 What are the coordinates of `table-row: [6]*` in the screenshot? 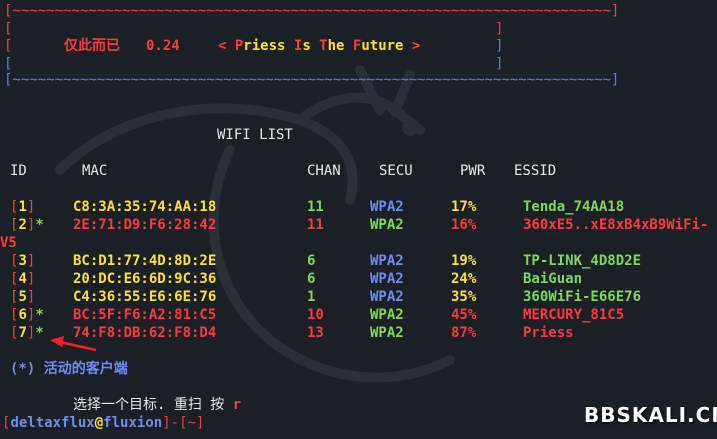 It's located at (27, 315).